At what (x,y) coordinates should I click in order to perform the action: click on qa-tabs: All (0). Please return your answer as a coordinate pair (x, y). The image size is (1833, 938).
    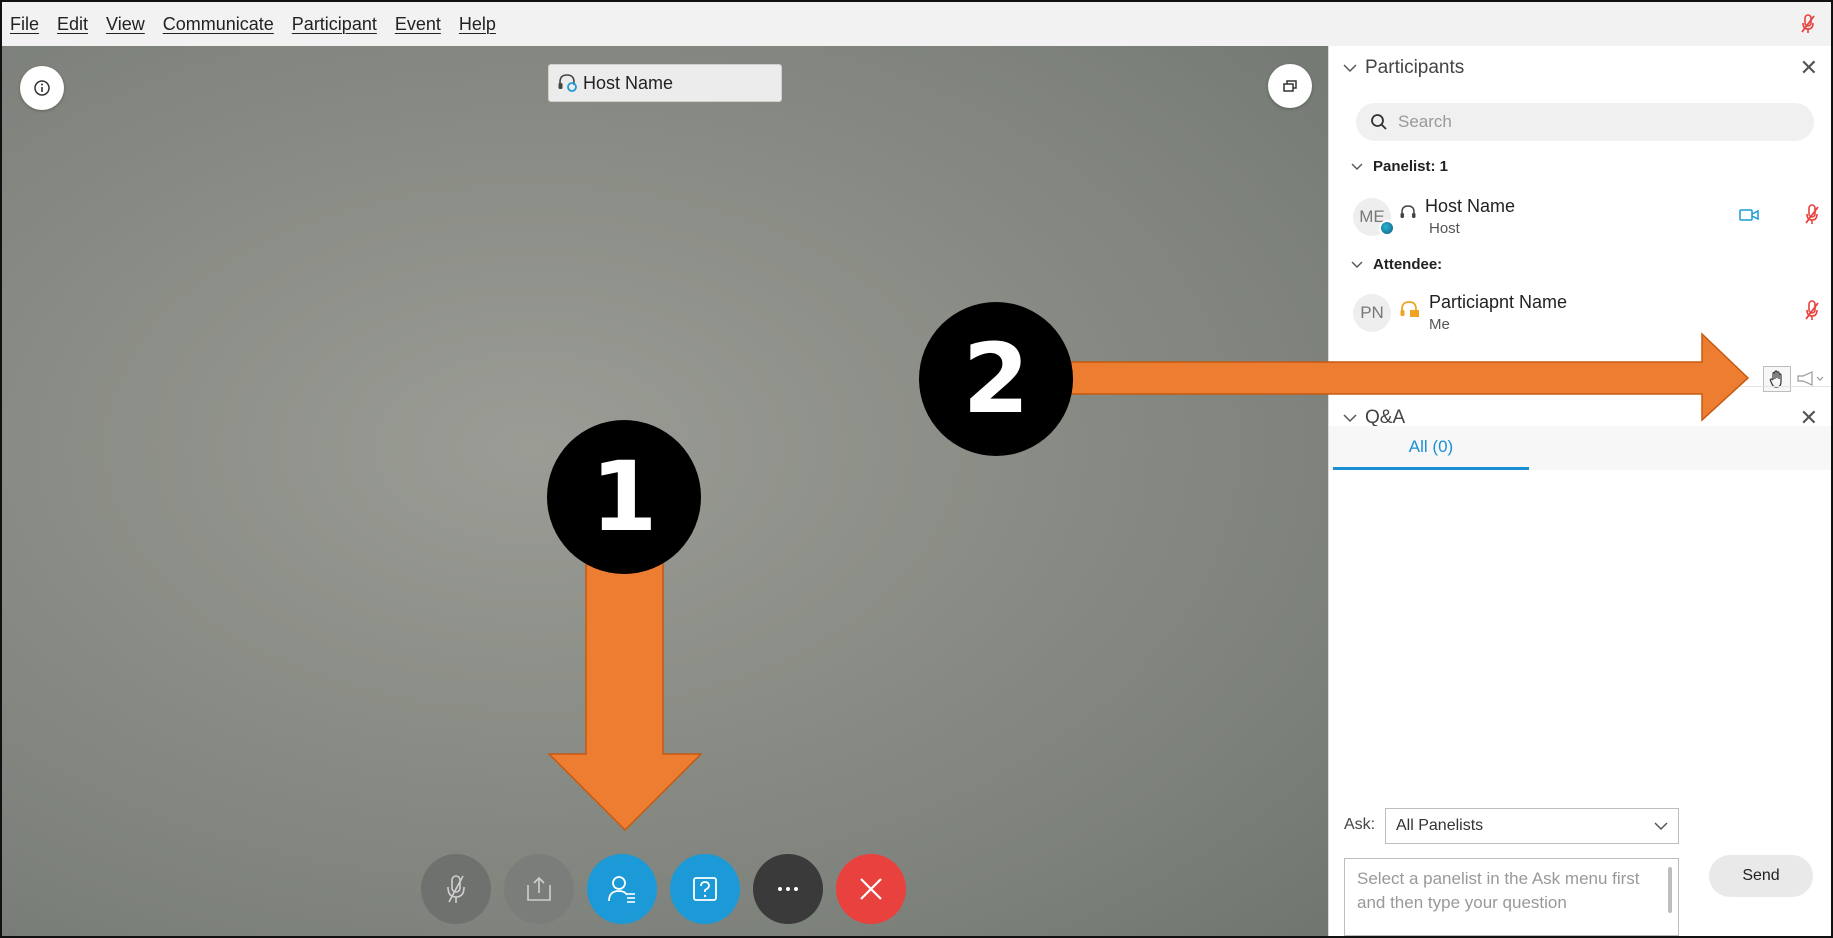
    Looking at the image, I should click on (1580, 448).